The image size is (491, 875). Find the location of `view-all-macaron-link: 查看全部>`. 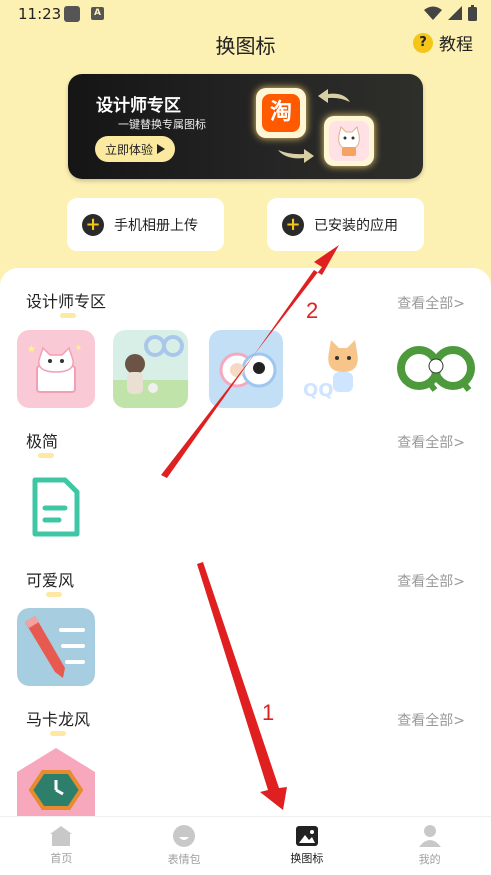

view-all-macaron-link: 查看全部> is located at coordinates (431, 720).